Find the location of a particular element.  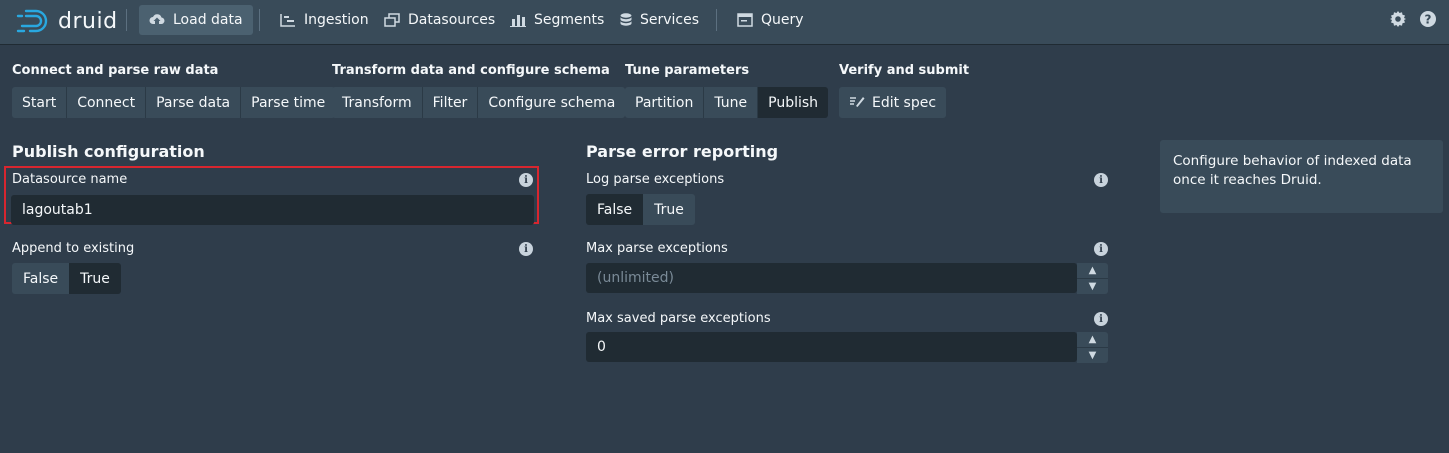

step-start-button: Start is located at coordinates (40, 102).